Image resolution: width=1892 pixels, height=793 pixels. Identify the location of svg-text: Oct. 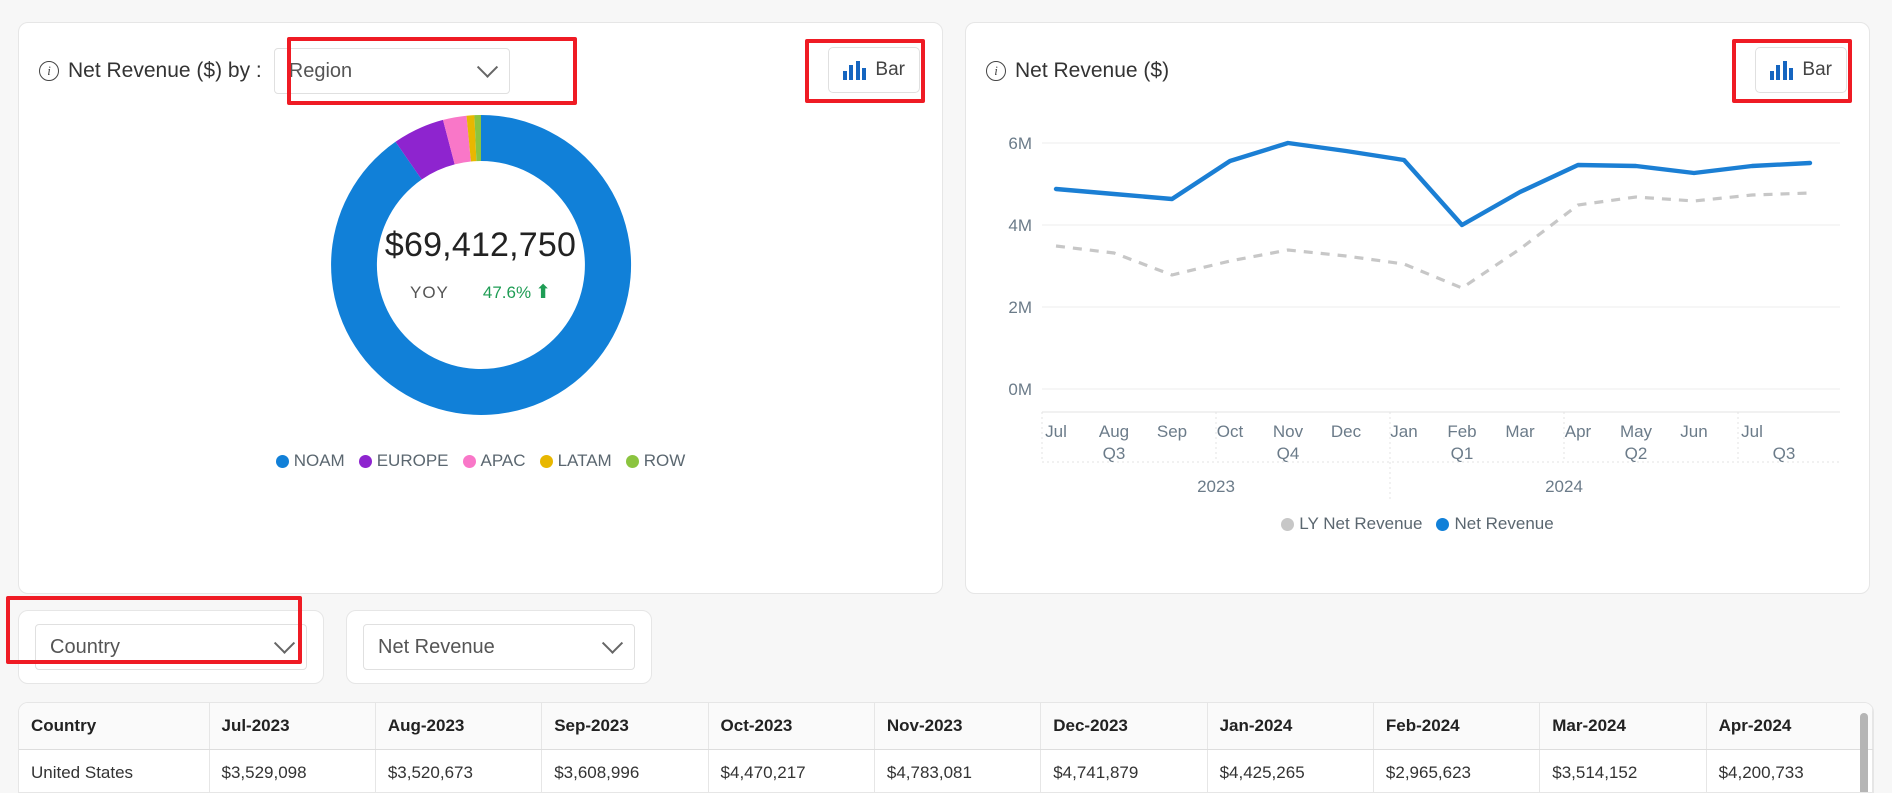
(1230, 431).